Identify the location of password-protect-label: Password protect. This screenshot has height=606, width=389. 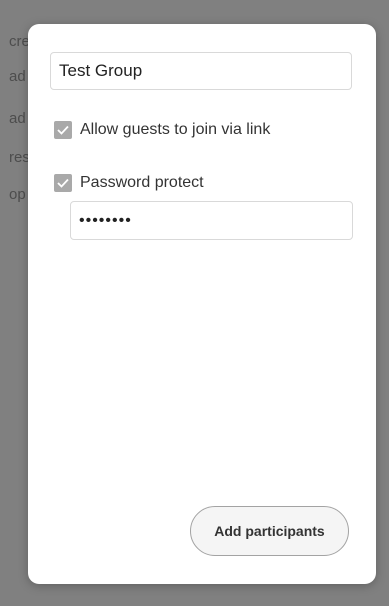
(142, 182).